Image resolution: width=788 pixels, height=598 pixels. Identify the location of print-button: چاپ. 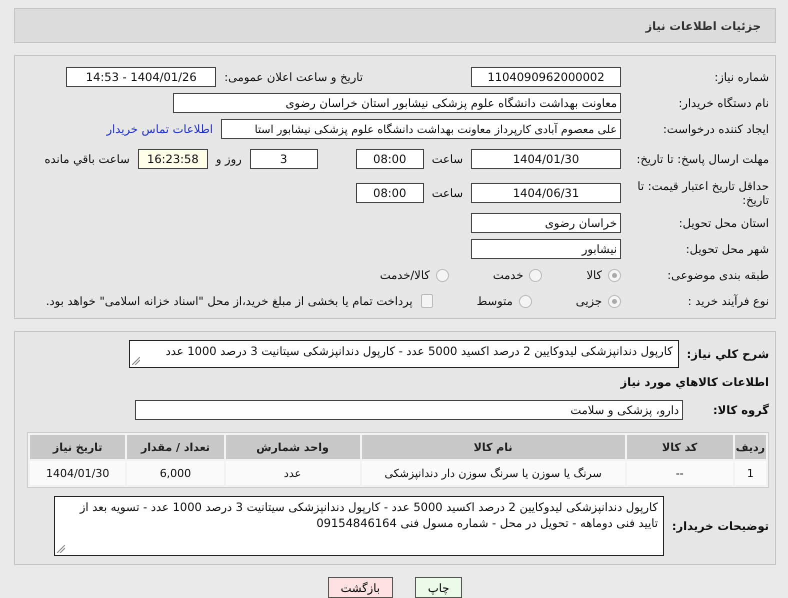
(438, 587).